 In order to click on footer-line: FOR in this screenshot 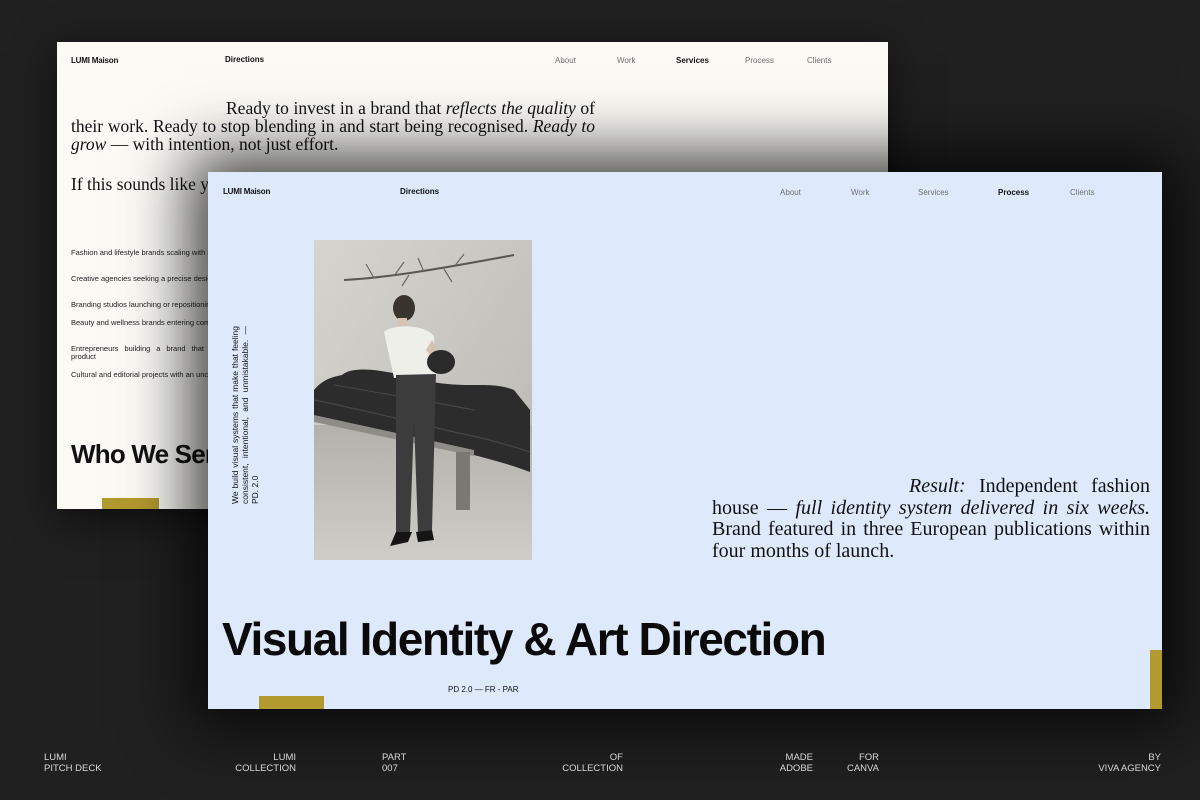, I will do `click(868, 757)`.